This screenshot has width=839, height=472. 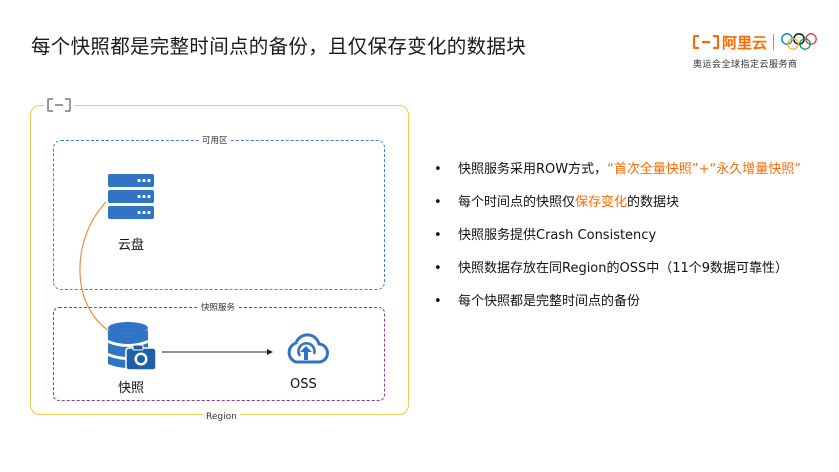 What do you see at coordinates (131, 388) in the screenshot?
I see `snapshot-label: 快照` at bounding box center [131, 388].